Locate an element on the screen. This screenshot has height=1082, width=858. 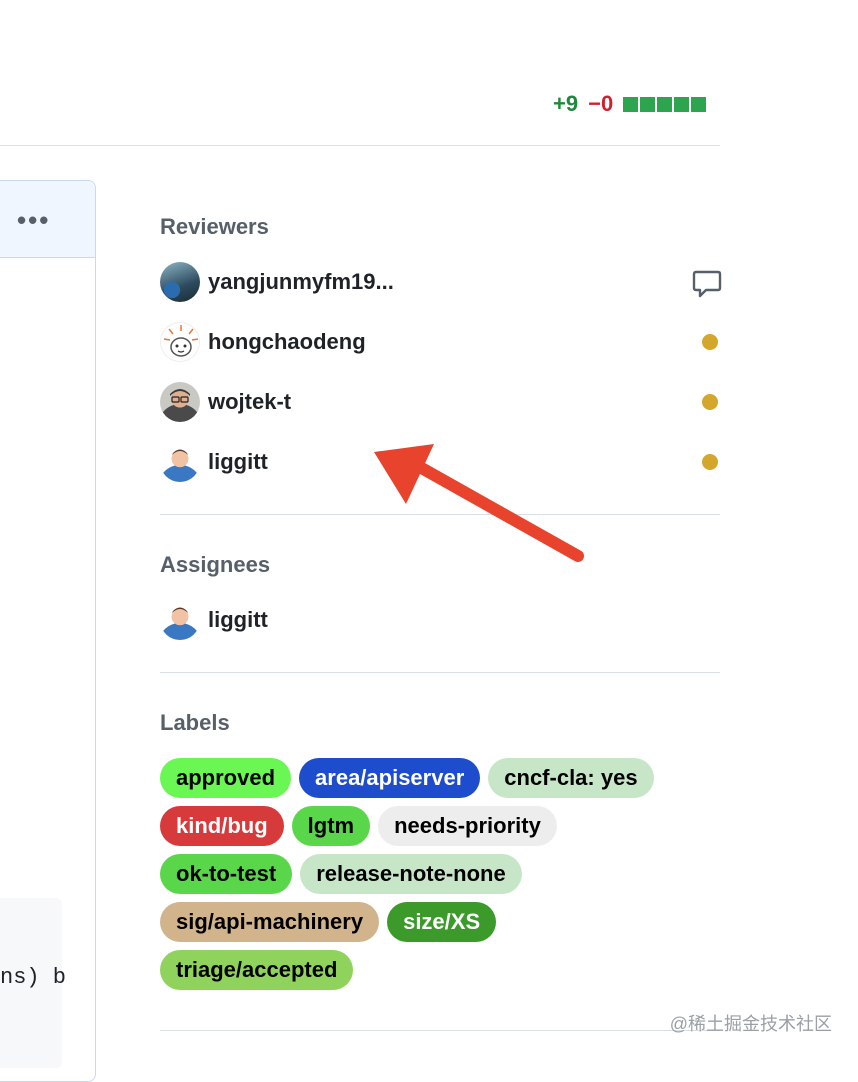
label-release-note-none: release-note-none is located at coordinates (411, 874).